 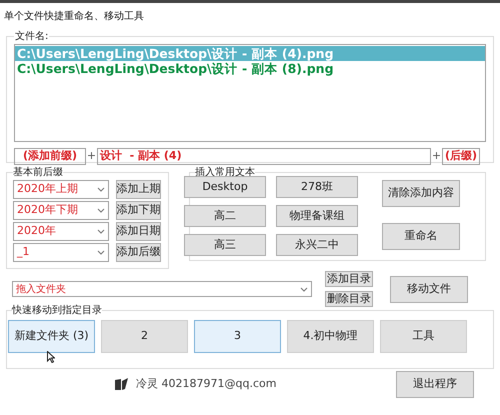 I want to click on folder-button: 4.初中物理, so click(x=330, y=336).